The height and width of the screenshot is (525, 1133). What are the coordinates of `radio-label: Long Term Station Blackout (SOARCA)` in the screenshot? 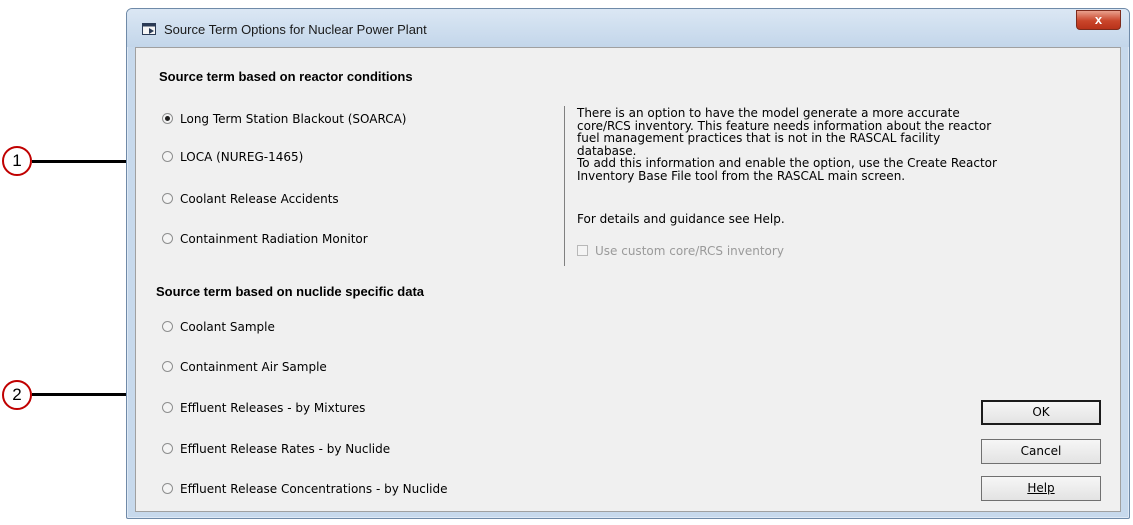 It's located at (293, 119).